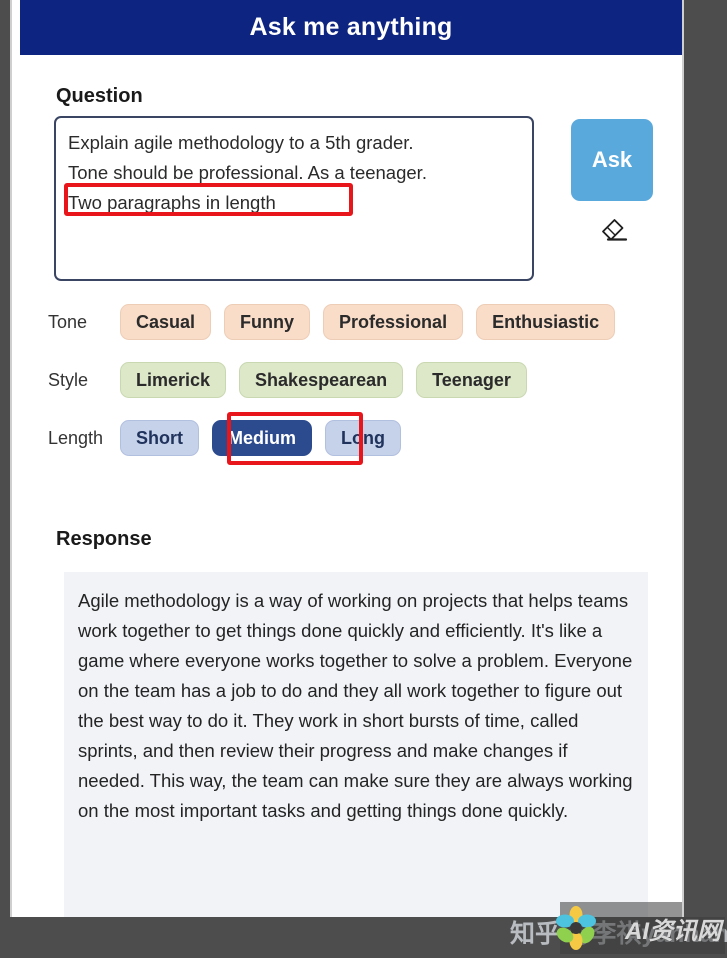 The height and width of the screenshot is (958, 727). What do you see at coordinates (705, 458) in the screenshot?
I see `right-edge-band` at bounding box center [705, 458].